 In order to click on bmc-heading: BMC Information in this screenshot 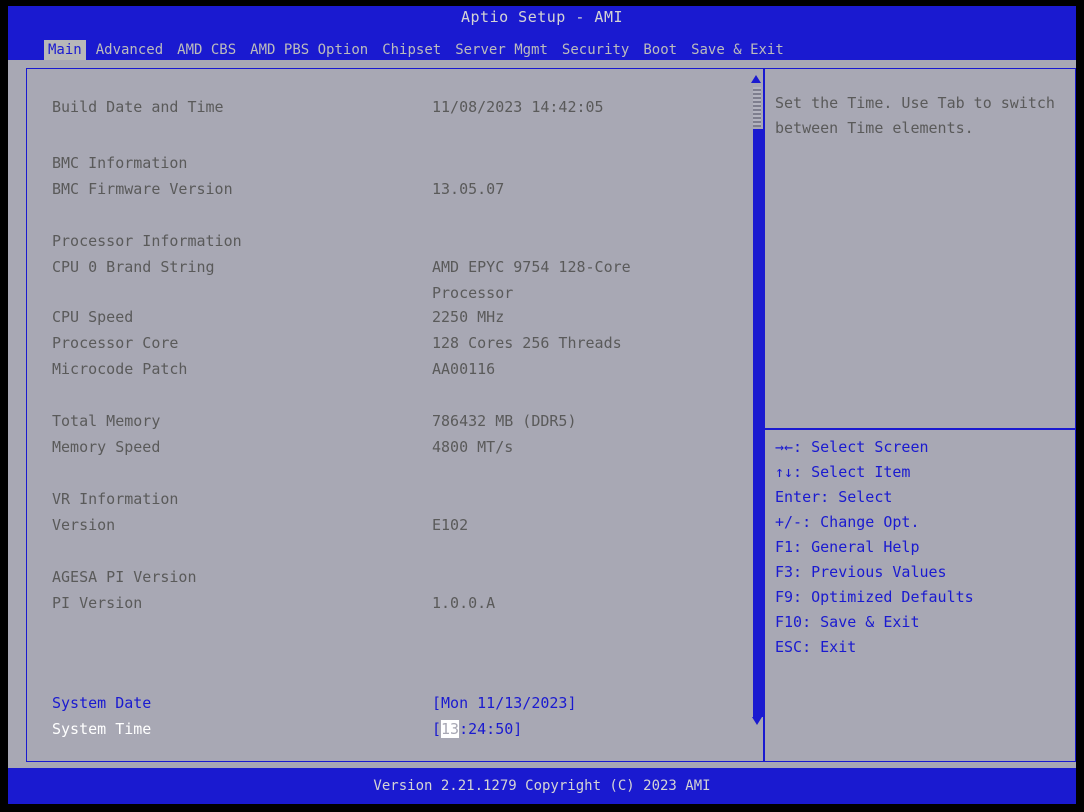, I will do `click(120, 163)`.